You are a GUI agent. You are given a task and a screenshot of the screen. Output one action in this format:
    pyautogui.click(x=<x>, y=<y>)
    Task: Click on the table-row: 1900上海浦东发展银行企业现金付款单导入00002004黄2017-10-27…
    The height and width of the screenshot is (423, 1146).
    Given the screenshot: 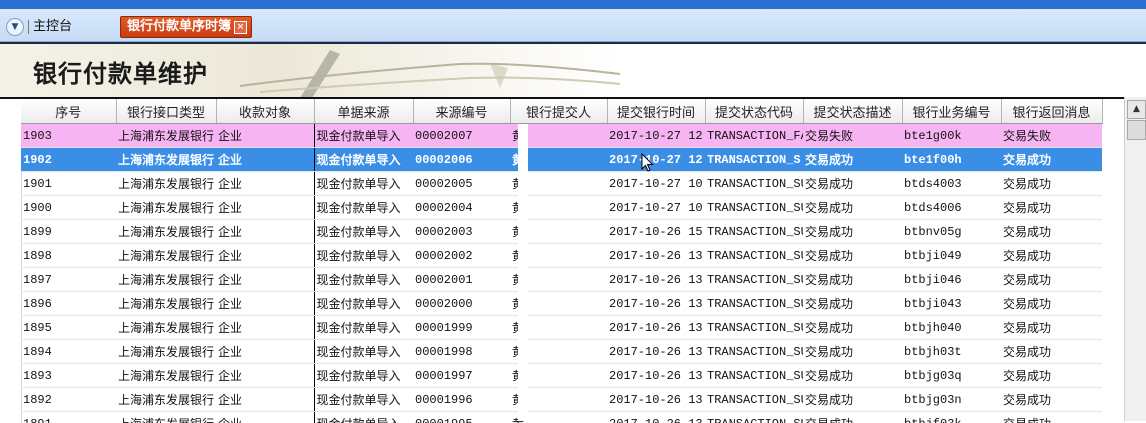 What is the action you would take?
    pyautogui.click(x=561, y=208)
    